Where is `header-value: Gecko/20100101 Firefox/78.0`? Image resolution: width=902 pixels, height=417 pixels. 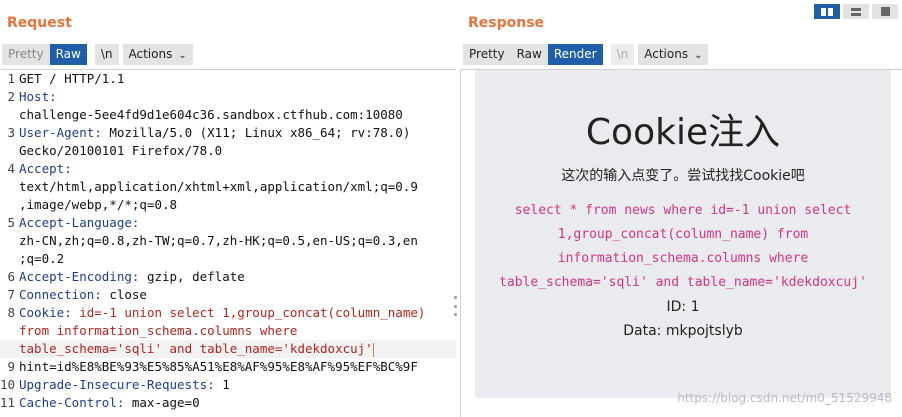 header-value: Gecko/20100101 Firefox/78.0 is located at coordinates (121, 150).